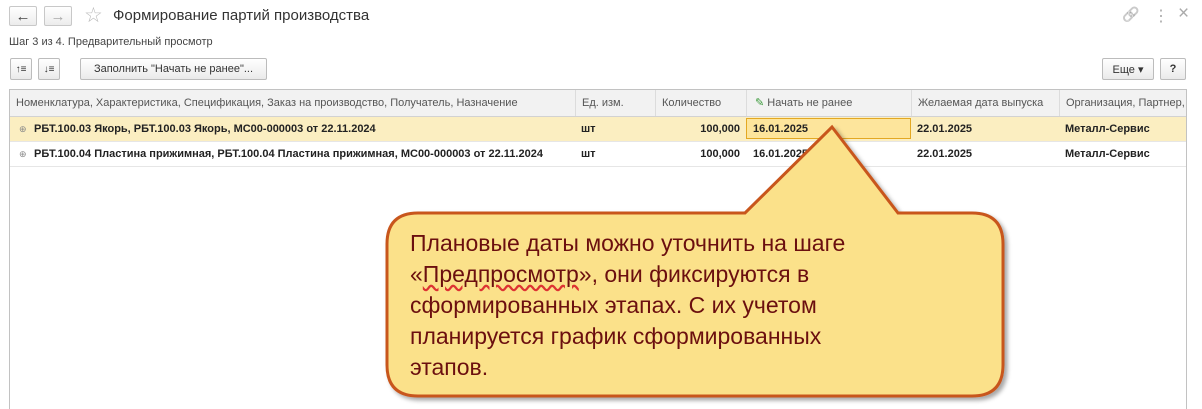 This screenshot has height=409, width=1202. I want to click on callout-line: планируется график сформированных, so click(616, 336).